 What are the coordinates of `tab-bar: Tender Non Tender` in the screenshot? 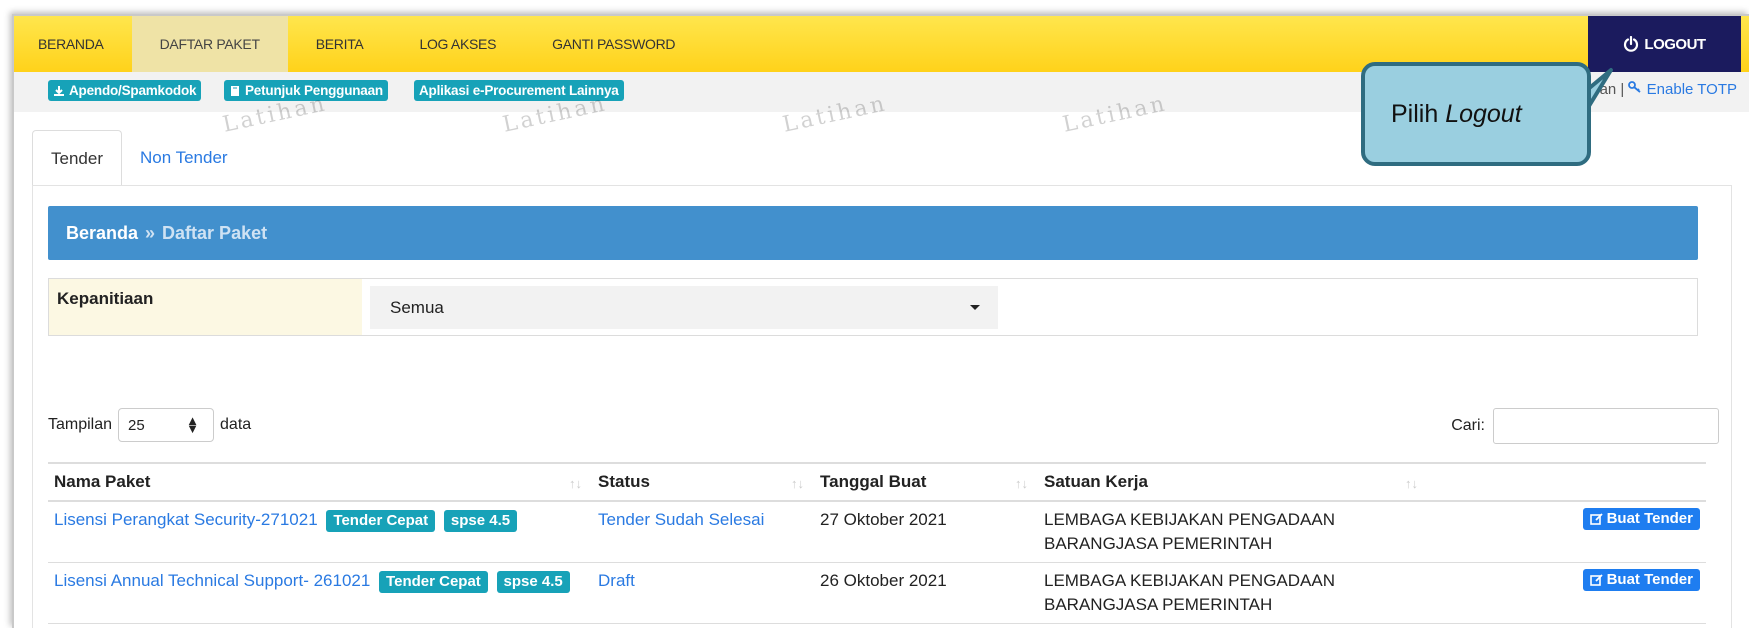 It's located at (139, 158).